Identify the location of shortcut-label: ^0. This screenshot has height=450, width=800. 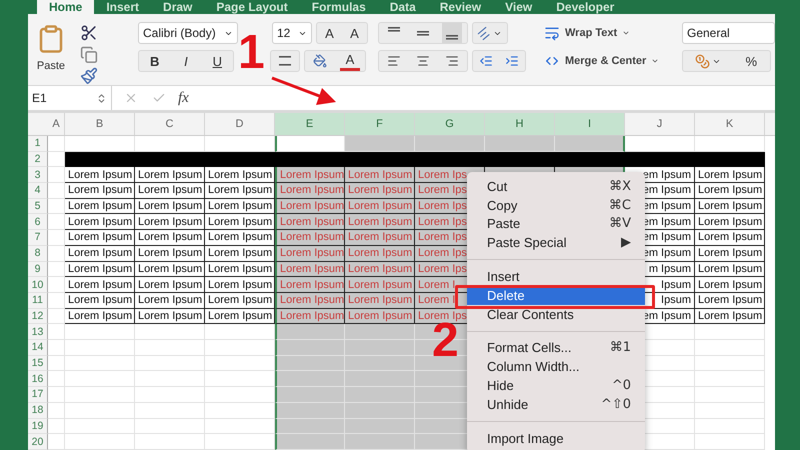
(621, 386).